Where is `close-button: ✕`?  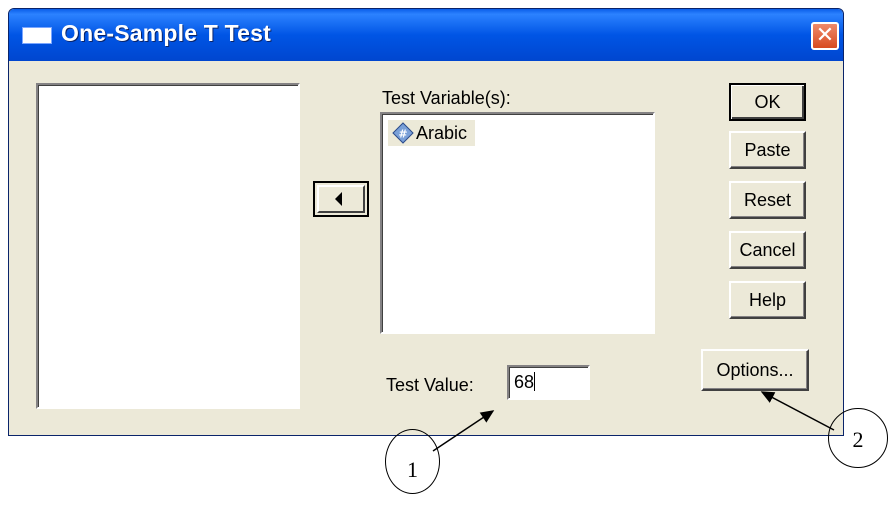 close-button: ✕ is located at coordinates (825, 36).